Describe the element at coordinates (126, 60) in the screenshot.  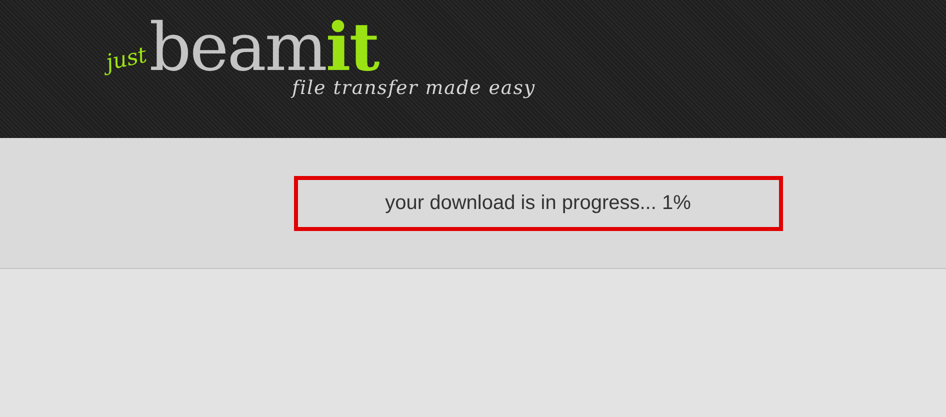
I see `logo-prefix: just` at that location.